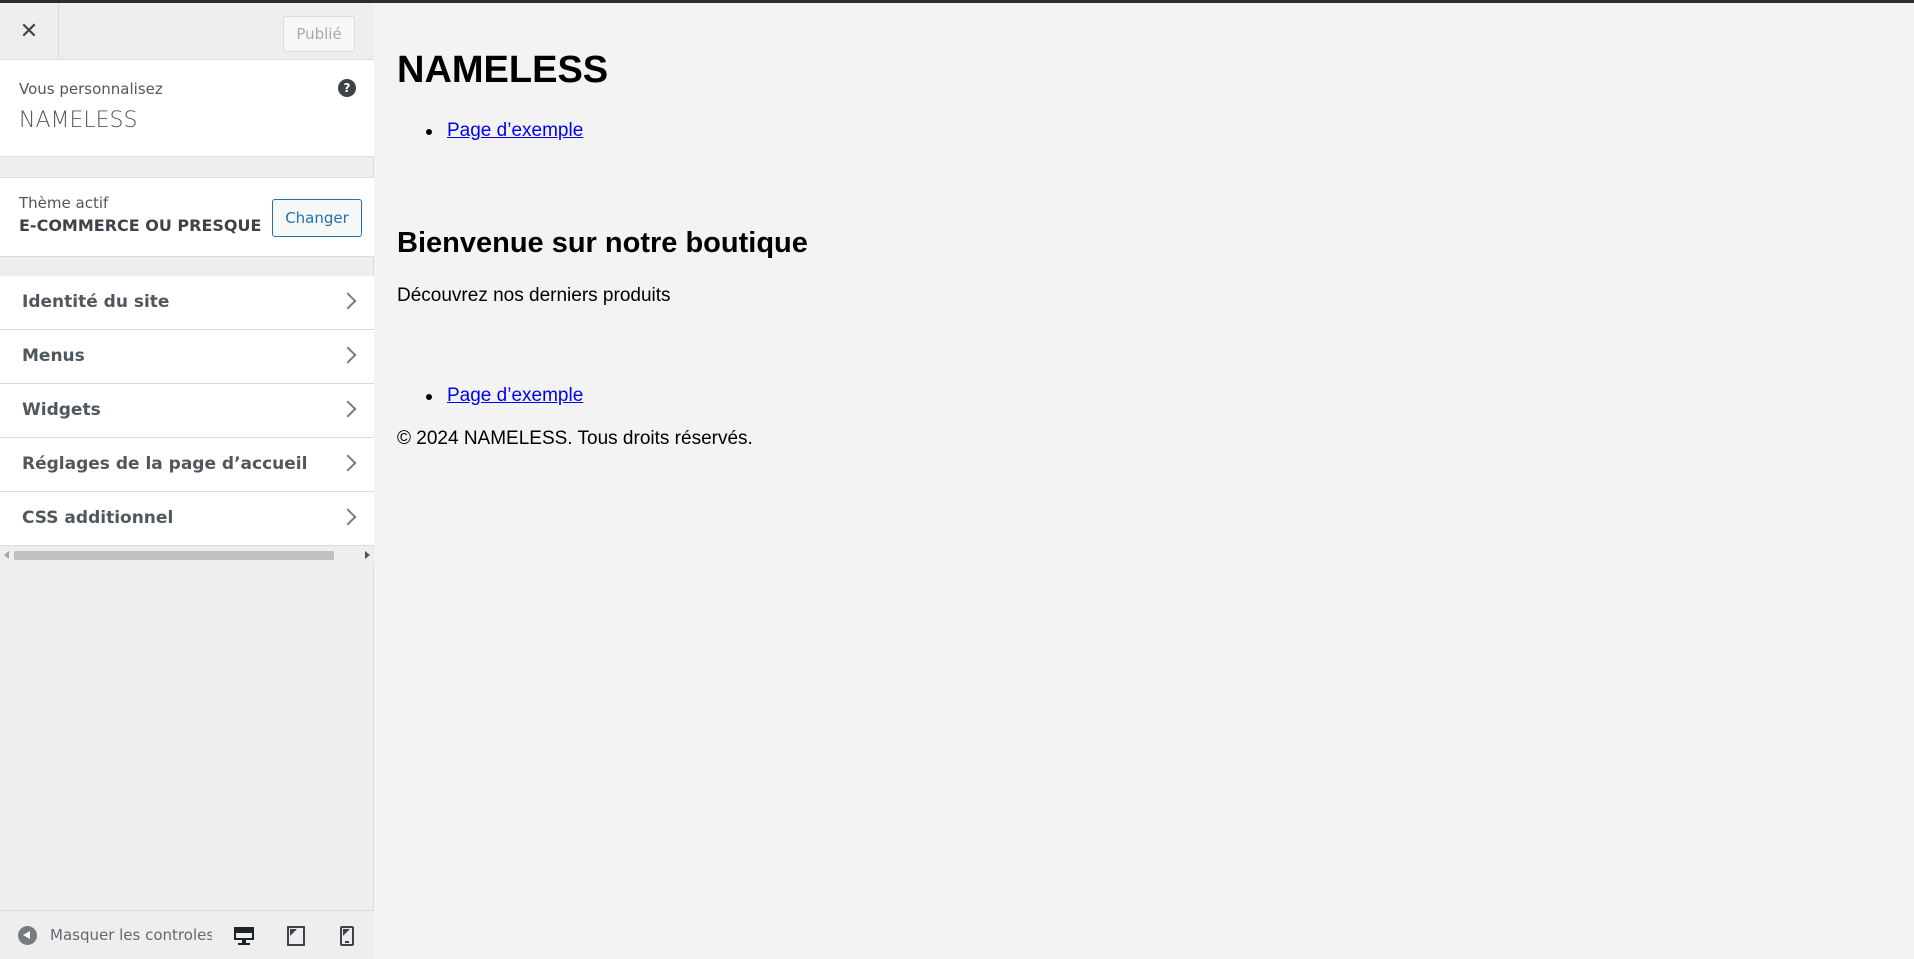 Image resolution: width=1914 pixels, height=959 pixels. I want to click on section-widgets: Widgets, so click(187, 411).